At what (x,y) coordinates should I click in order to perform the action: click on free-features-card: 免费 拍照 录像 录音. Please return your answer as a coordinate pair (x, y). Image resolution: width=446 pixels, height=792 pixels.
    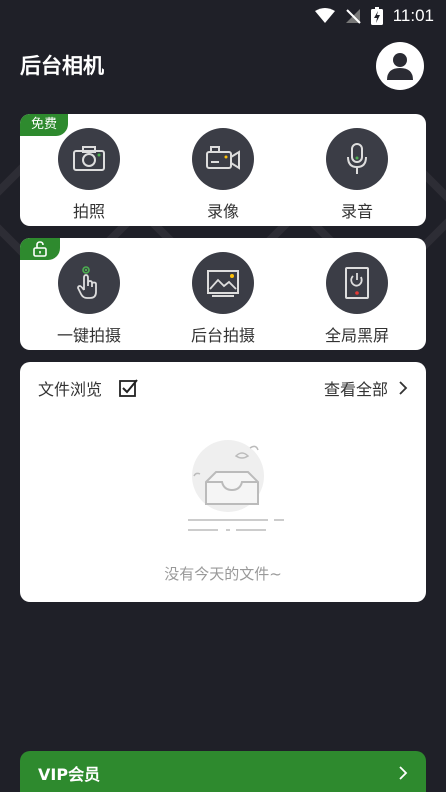
    Looking at the image, I should click on (223, 170).